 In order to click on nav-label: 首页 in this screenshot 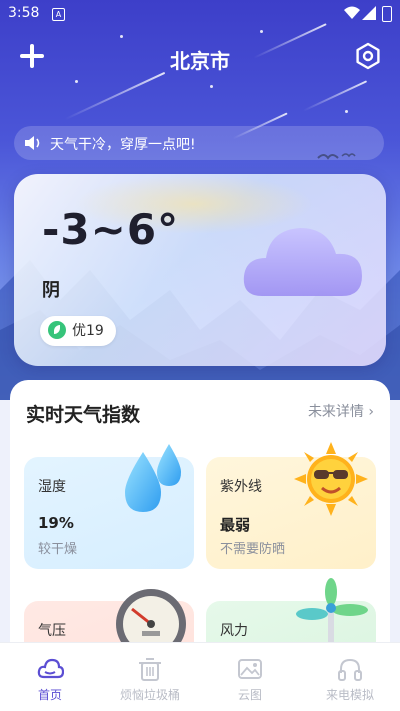, I will do `click(49, 695)`.